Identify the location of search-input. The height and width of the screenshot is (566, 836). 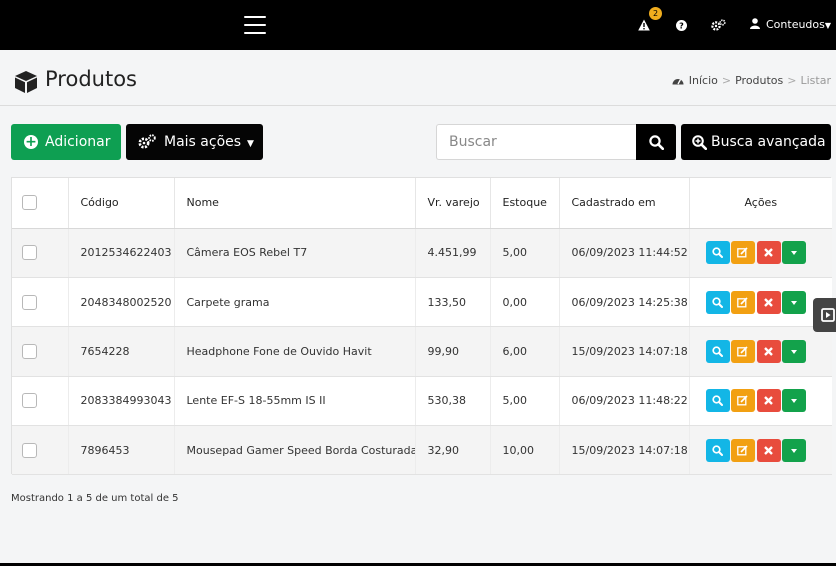
(536, 142).